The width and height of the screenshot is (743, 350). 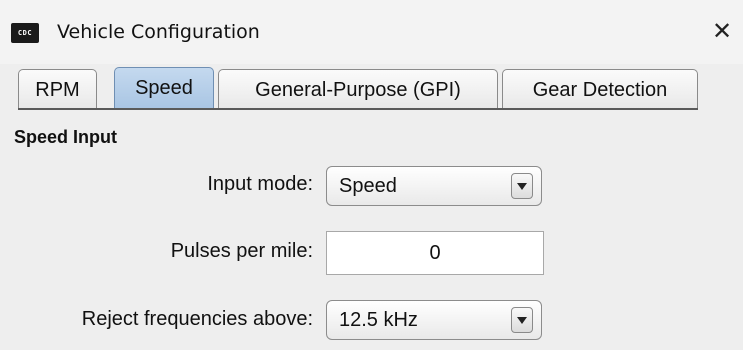 I want to click on tab-divider, so click(x=358, y=109).